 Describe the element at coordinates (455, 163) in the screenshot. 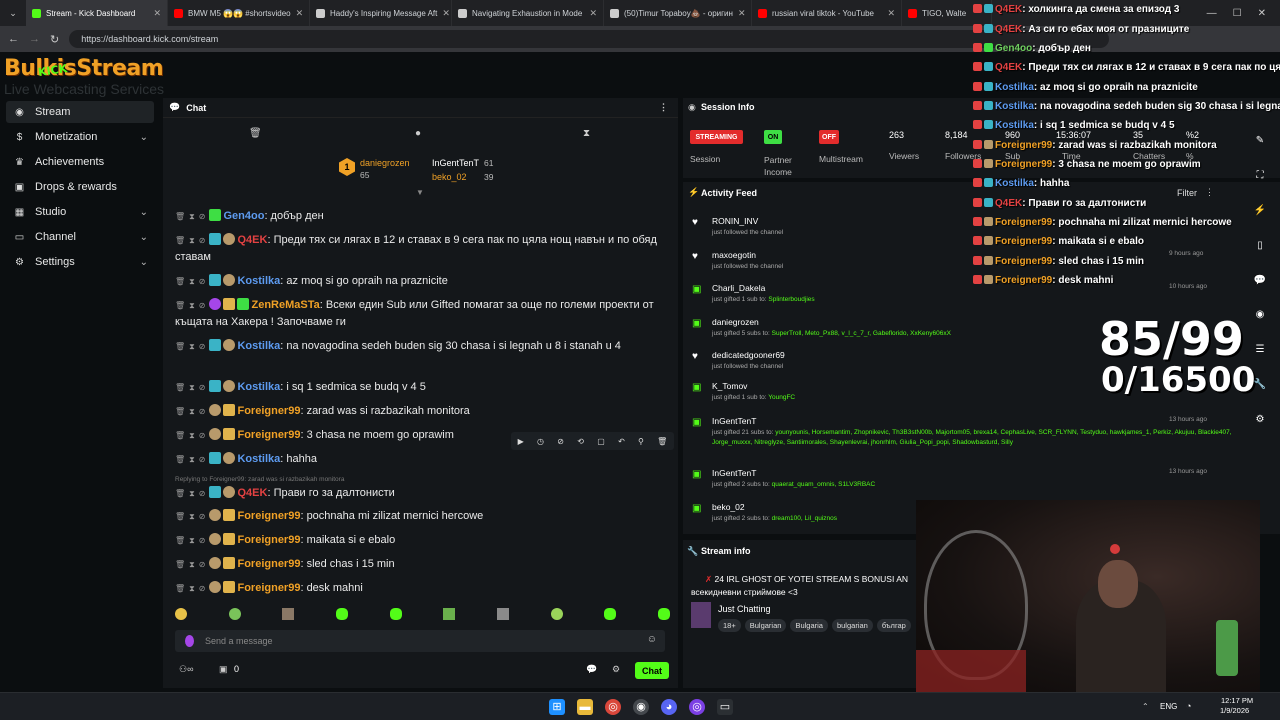

I see `gifter-2-name: InGentTenT` at that location.